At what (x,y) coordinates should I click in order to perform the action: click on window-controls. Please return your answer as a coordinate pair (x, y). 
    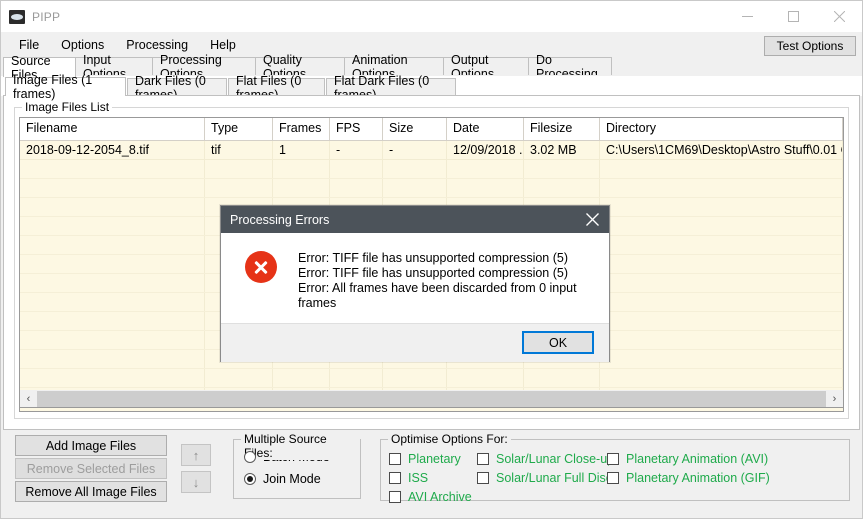
    Looking at the image, I should click on (793, 16).